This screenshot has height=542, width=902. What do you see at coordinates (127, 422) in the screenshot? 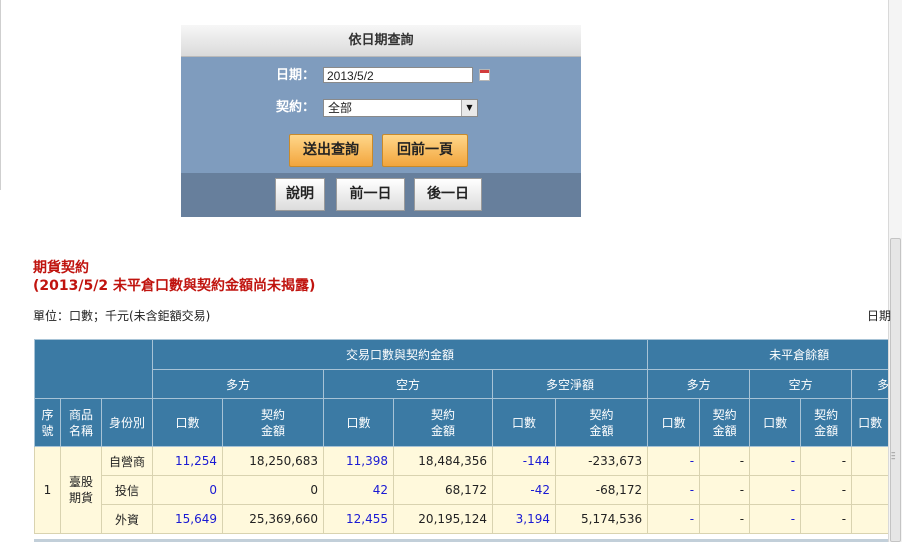
I see `header-identity: 身份別` at bounding box center [127, 422].